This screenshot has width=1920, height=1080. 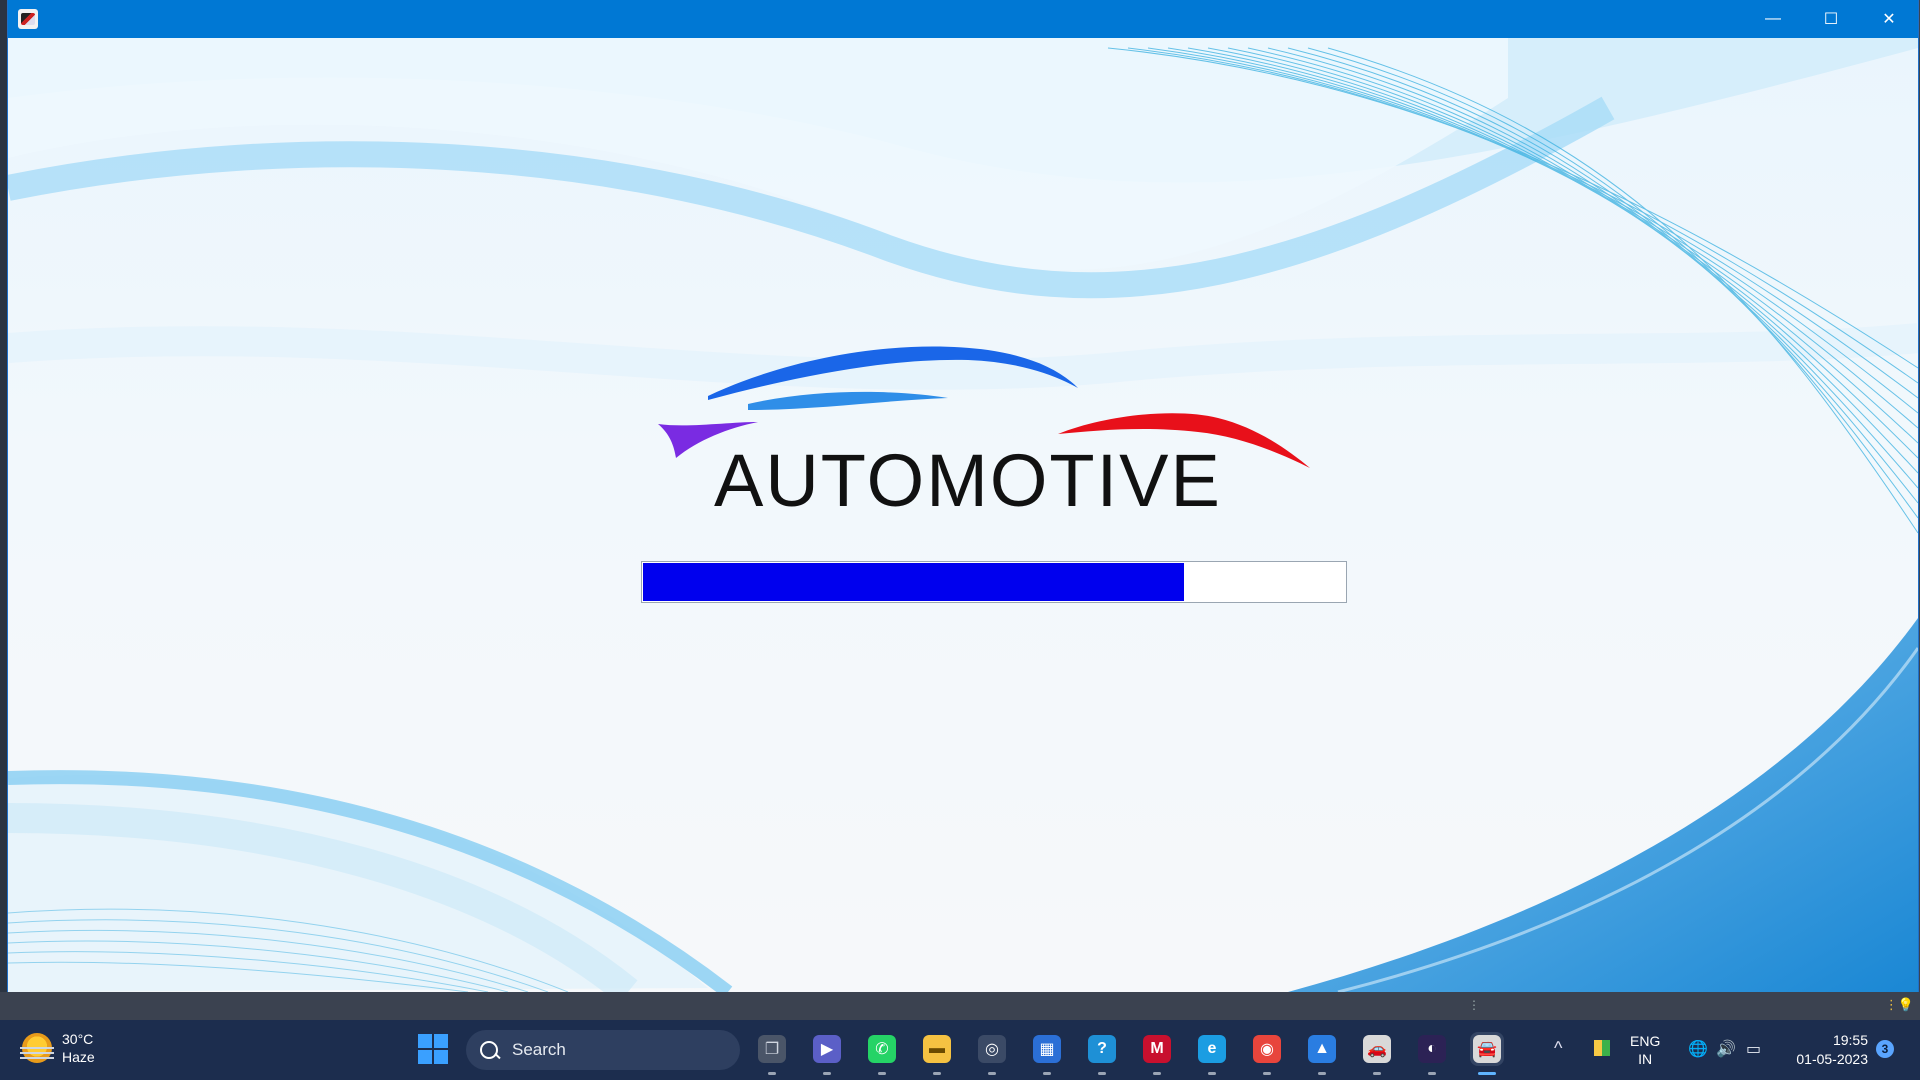 I want to click on teams-icon: ▶, so click(x=827, y=1049).